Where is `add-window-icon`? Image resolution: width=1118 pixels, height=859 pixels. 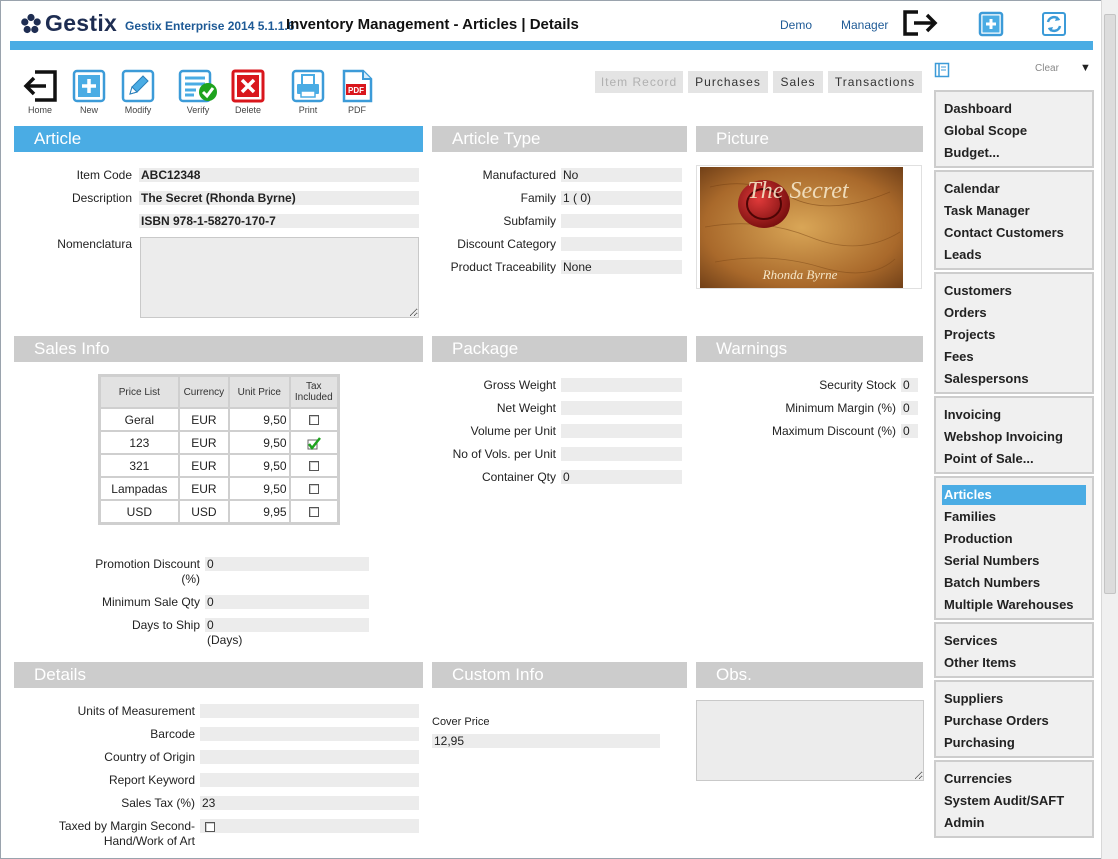
add-window-icon is located at coordinates (991, 24).